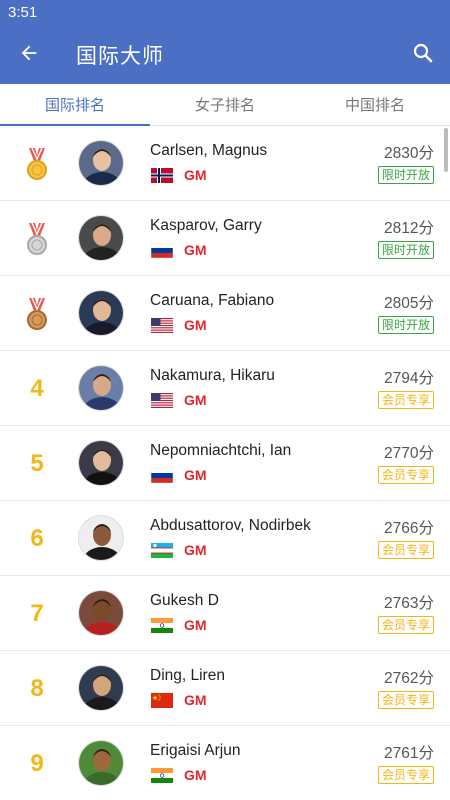  I want to click on player-rating: 2763分, so click(409, 603).